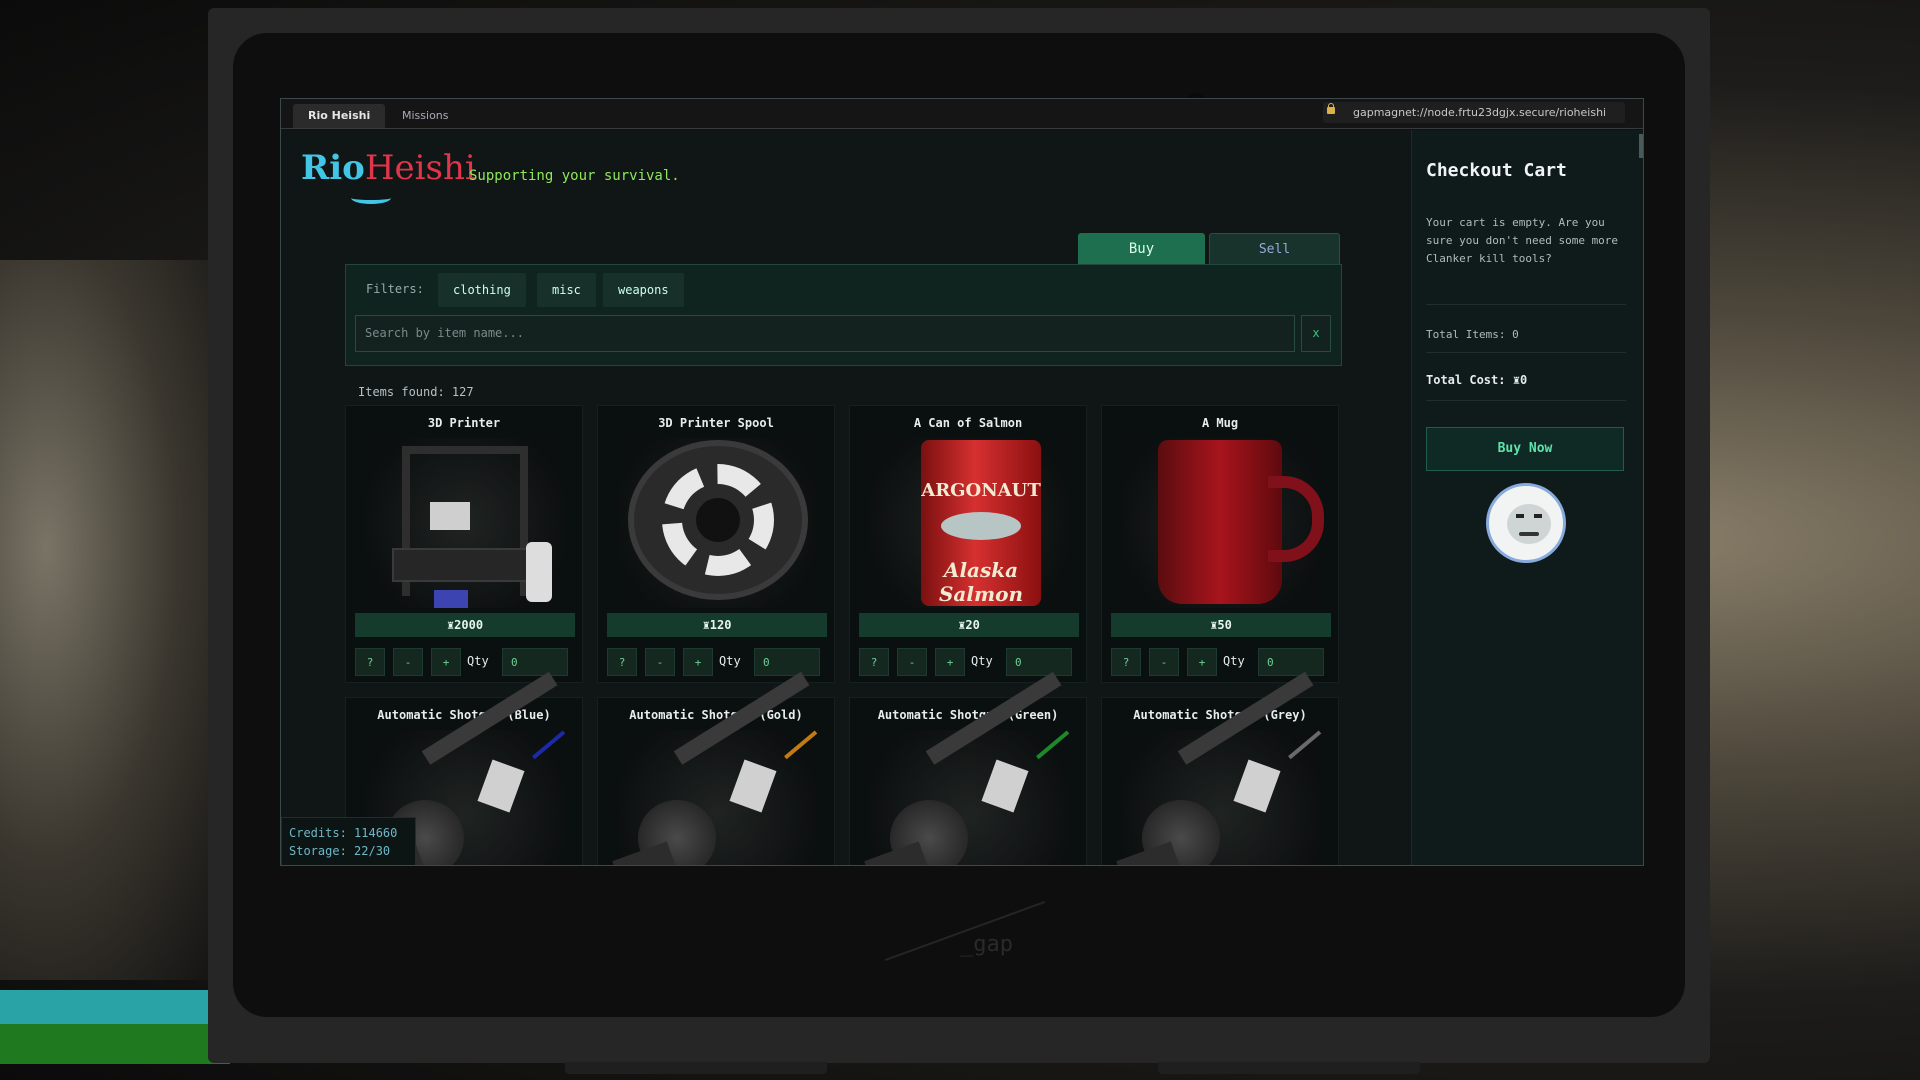 This screenshot has height=1080, width=1920. I want to click on item-name: 3D Printer Spool, so click(716, 423).